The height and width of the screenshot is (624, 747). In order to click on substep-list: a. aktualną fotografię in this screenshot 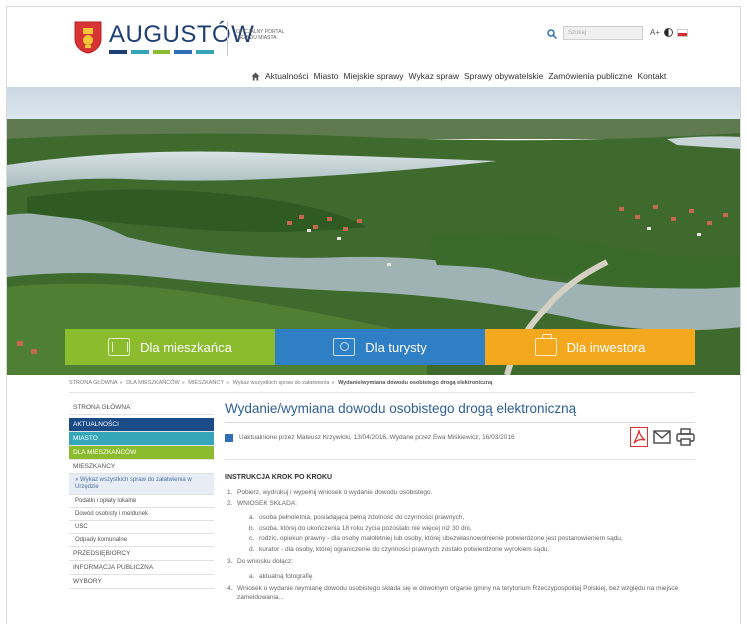, I will do `click(472, 577)`.